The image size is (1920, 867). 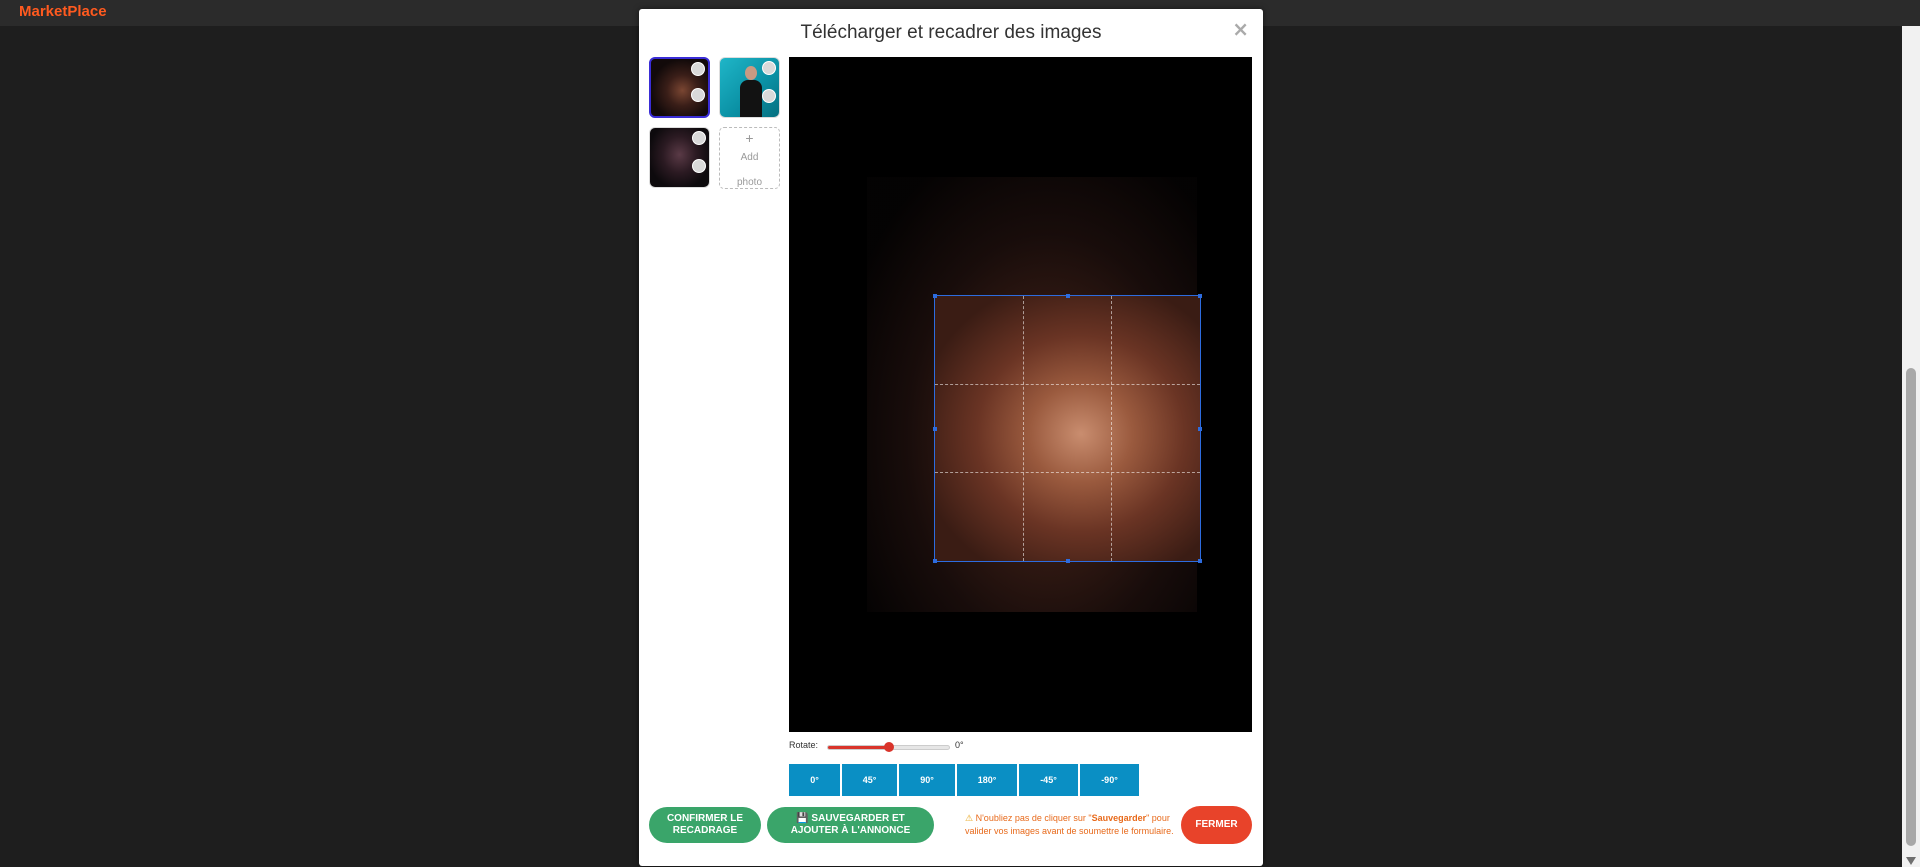 What do you see at coordinates (1068, 561) in the screenshot?
I see `crop-handle-s` at bounding box center [1068, 561].